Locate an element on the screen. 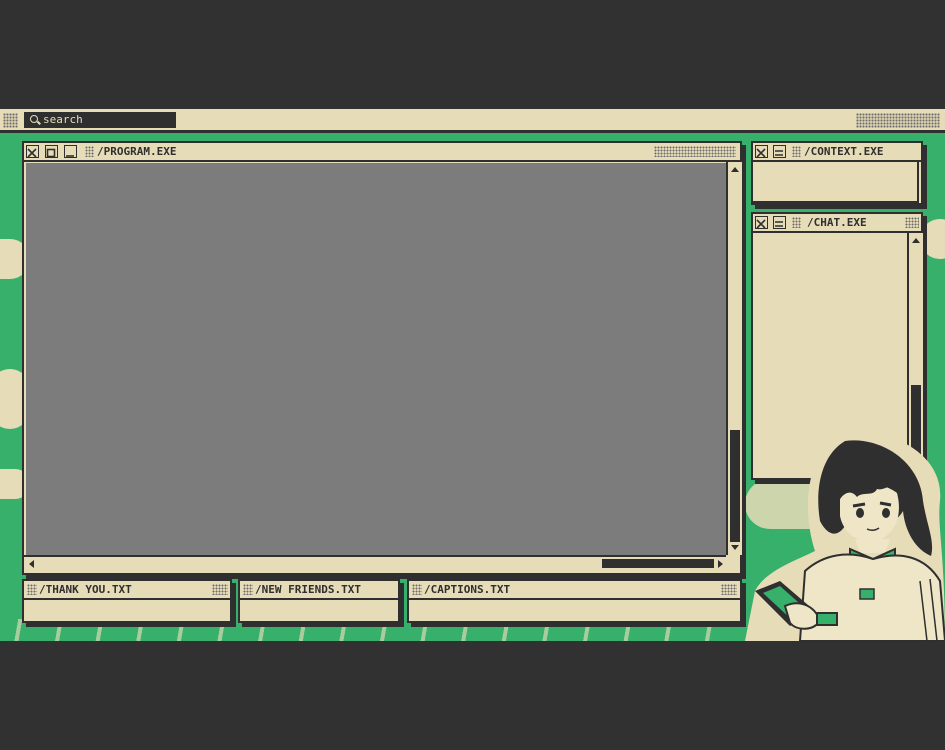 The image size is (945, 750). search-placeholder: search is located at coordinates (63, 119).